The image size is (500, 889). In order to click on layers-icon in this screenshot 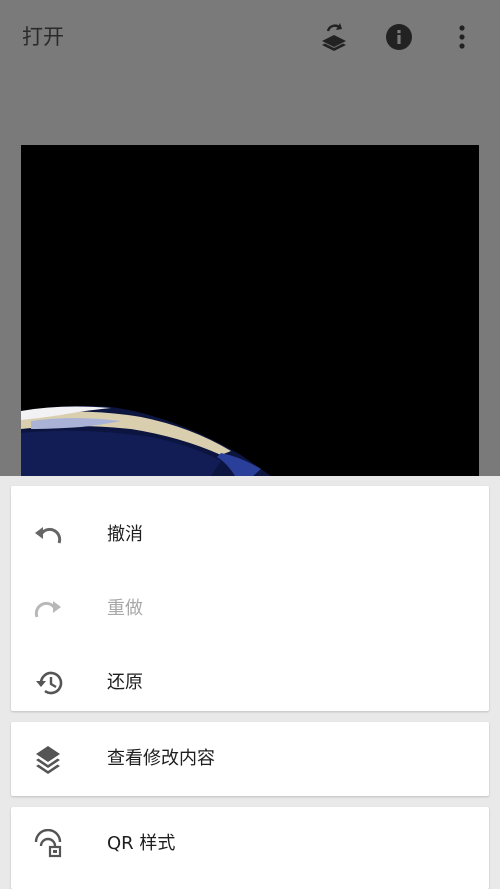, I will do `click(48, 759)`.